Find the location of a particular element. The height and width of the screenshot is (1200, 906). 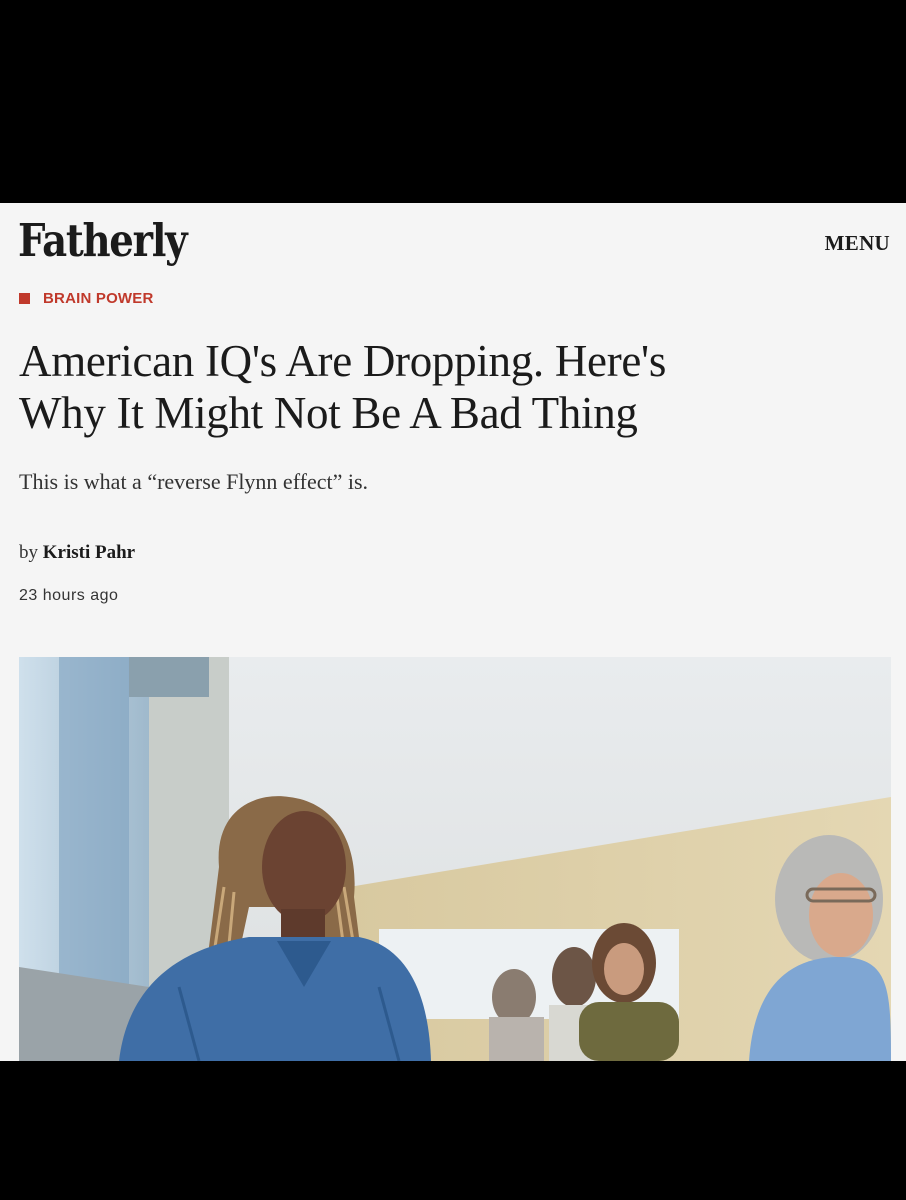

category-link: BRAIN POWER is located at coordinates (86, 298).